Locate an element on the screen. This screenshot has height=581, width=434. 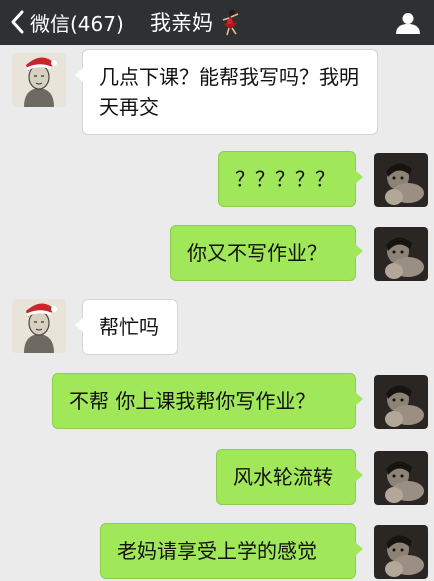
back-label: 微信(467) is located at coordinates (77, 23).